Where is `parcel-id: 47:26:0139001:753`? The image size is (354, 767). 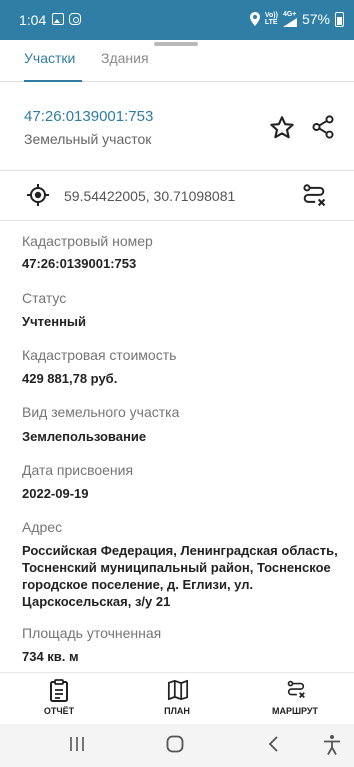
parcel-id: 47:26:0139001:753 is located at coordinates (88, 116).